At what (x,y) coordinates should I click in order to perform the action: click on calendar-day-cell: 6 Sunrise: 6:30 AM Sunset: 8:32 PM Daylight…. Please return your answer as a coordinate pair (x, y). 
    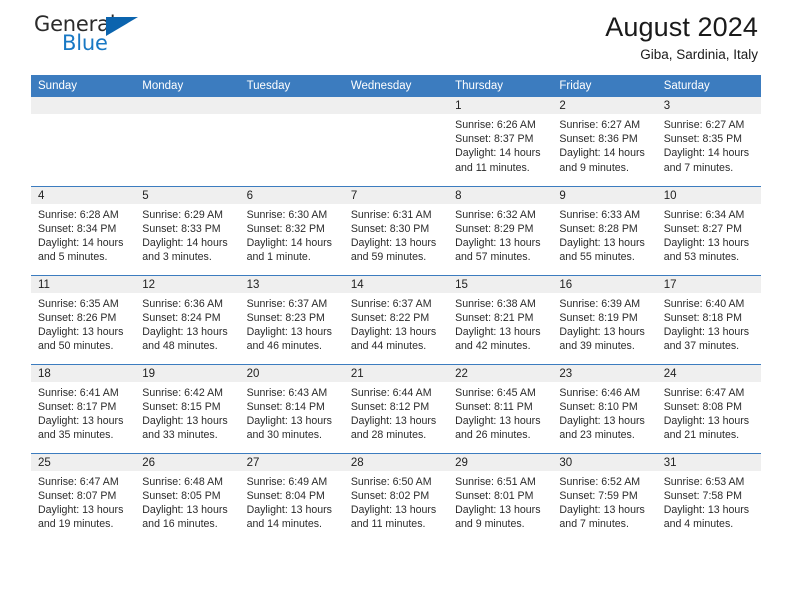
    Looking at the image, I should click on (291, 230).